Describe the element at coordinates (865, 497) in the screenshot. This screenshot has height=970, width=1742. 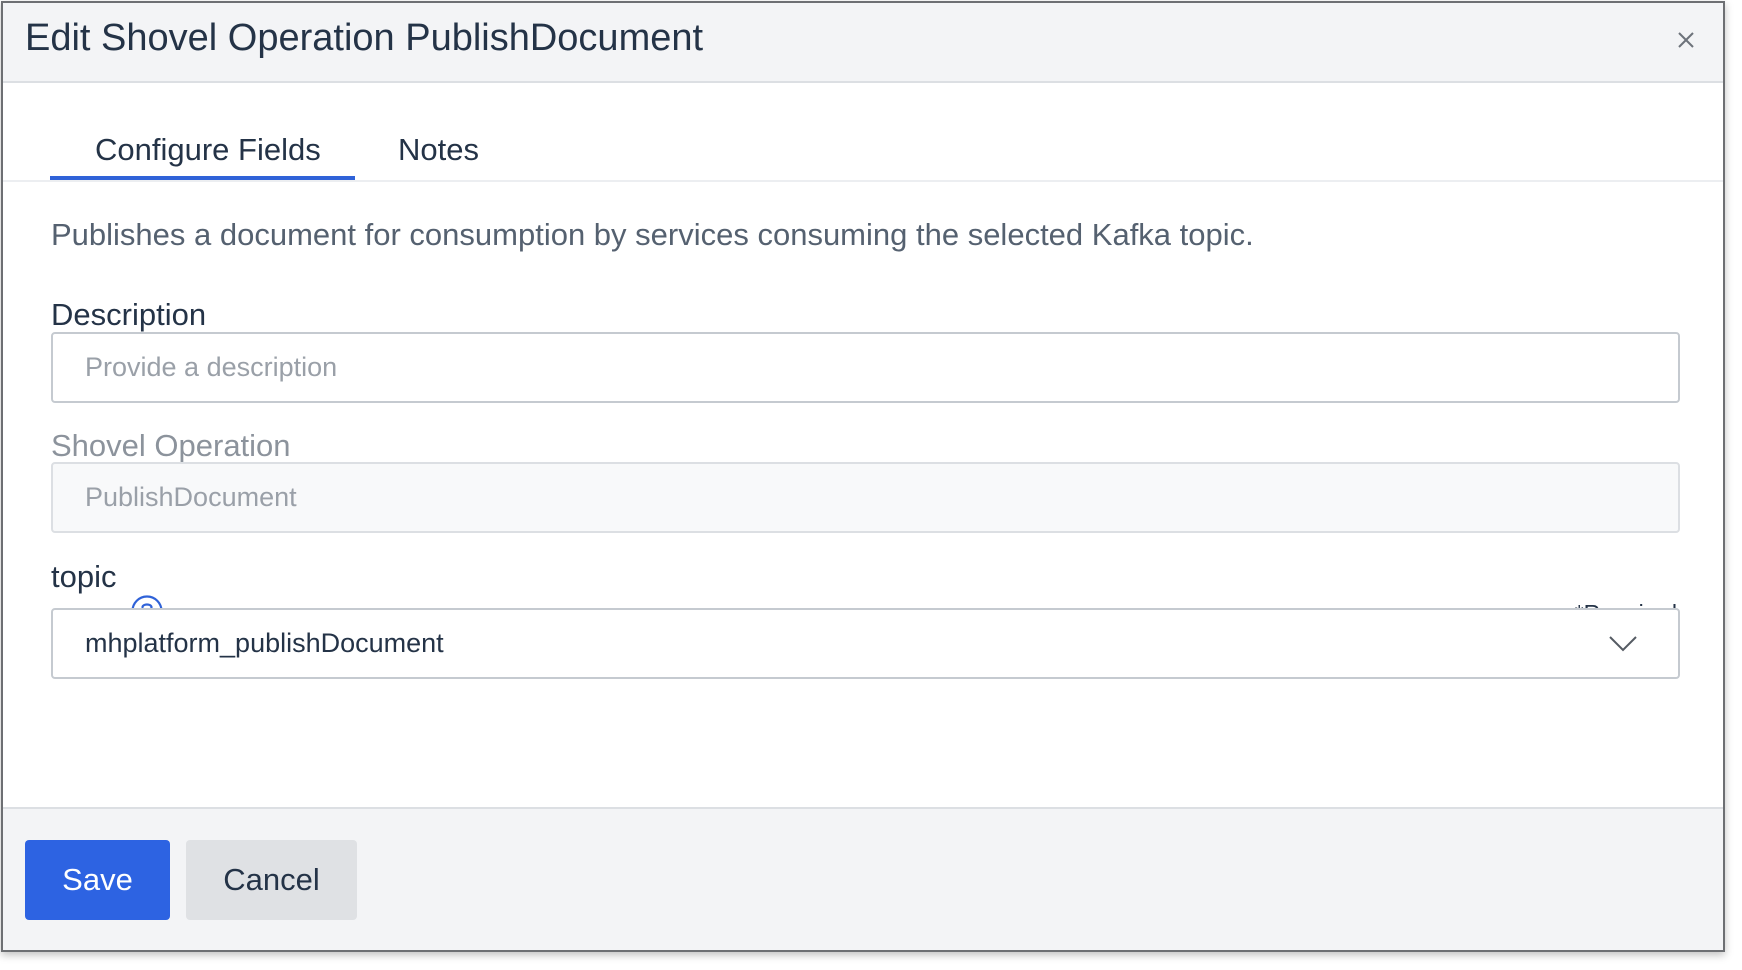
I see `shovel-operation-field: PublishDocument` at that location.